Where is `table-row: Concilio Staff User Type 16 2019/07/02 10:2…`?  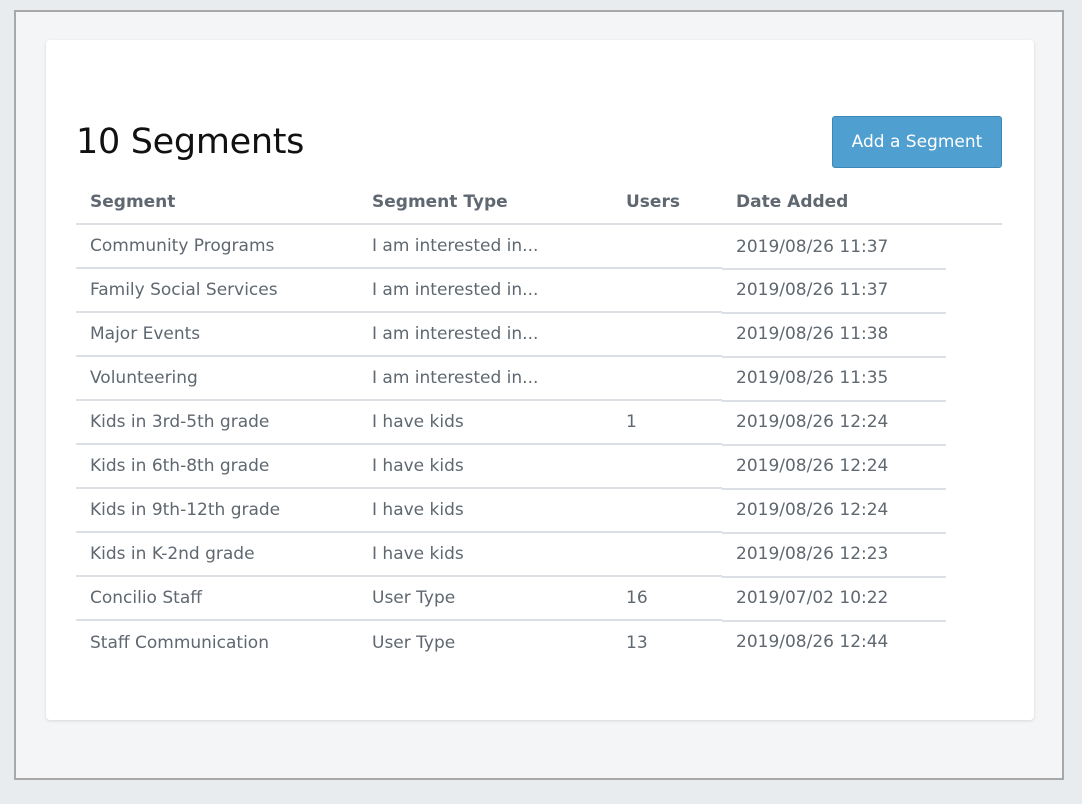 table-row: Concilio Staff User Type 16 2019/07/02 10:2… is located at coordinates (539, 599).